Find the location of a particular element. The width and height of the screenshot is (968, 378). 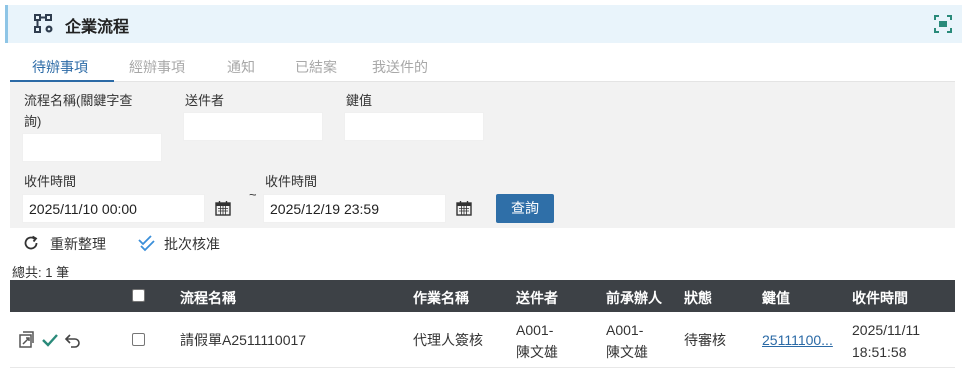

batch-approve-label: 批次核准 is located at coordinates (192, 244).